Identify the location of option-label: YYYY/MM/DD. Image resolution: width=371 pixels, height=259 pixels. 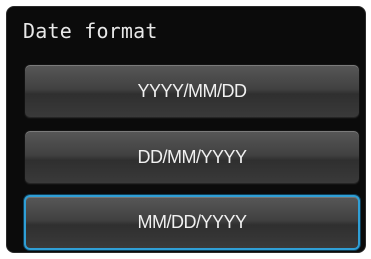
(192, 91).